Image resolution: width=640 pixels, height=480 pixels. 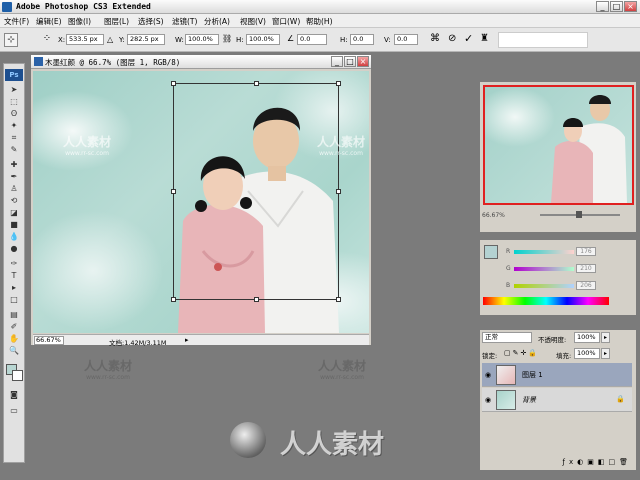 I want to click on red-value: 176, so click(x=586, y=251).